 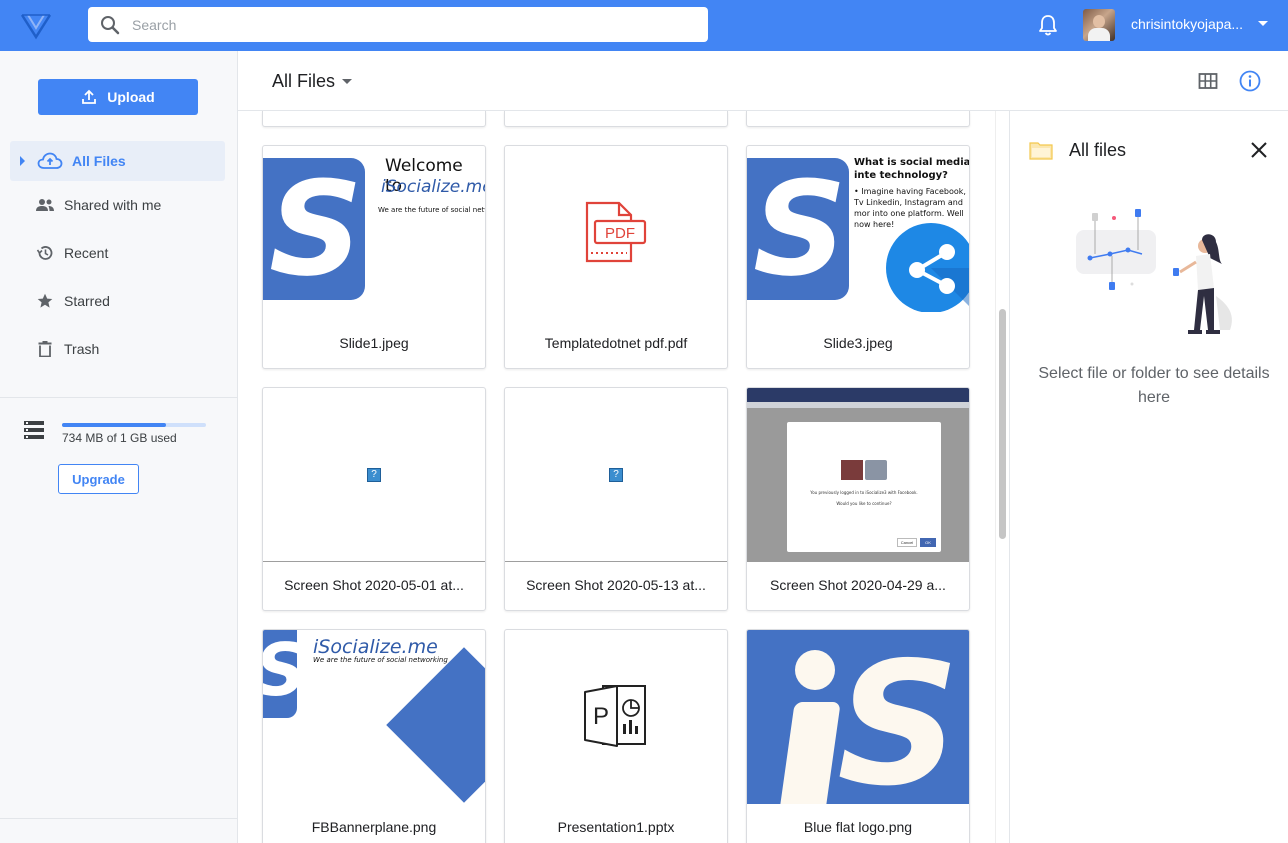 I want to click on file-thumbnail: PDF, so click(x=616, y=233).